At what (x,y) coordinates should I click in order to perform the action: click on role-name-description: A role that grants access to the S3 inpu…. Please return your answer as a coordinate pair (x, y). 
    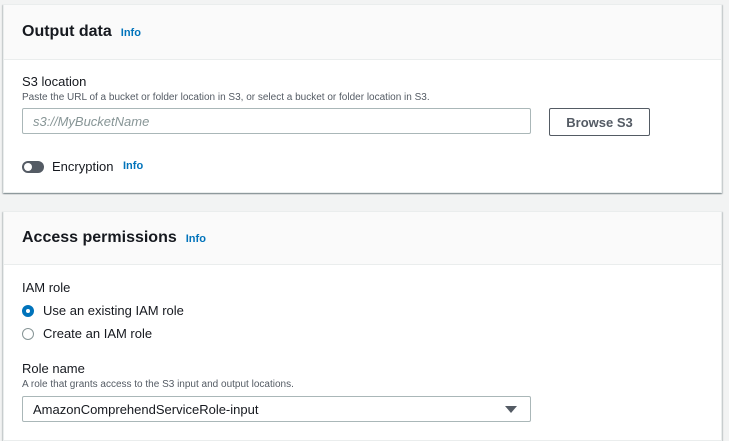
    Looking at the image, I should click on (158, 384).